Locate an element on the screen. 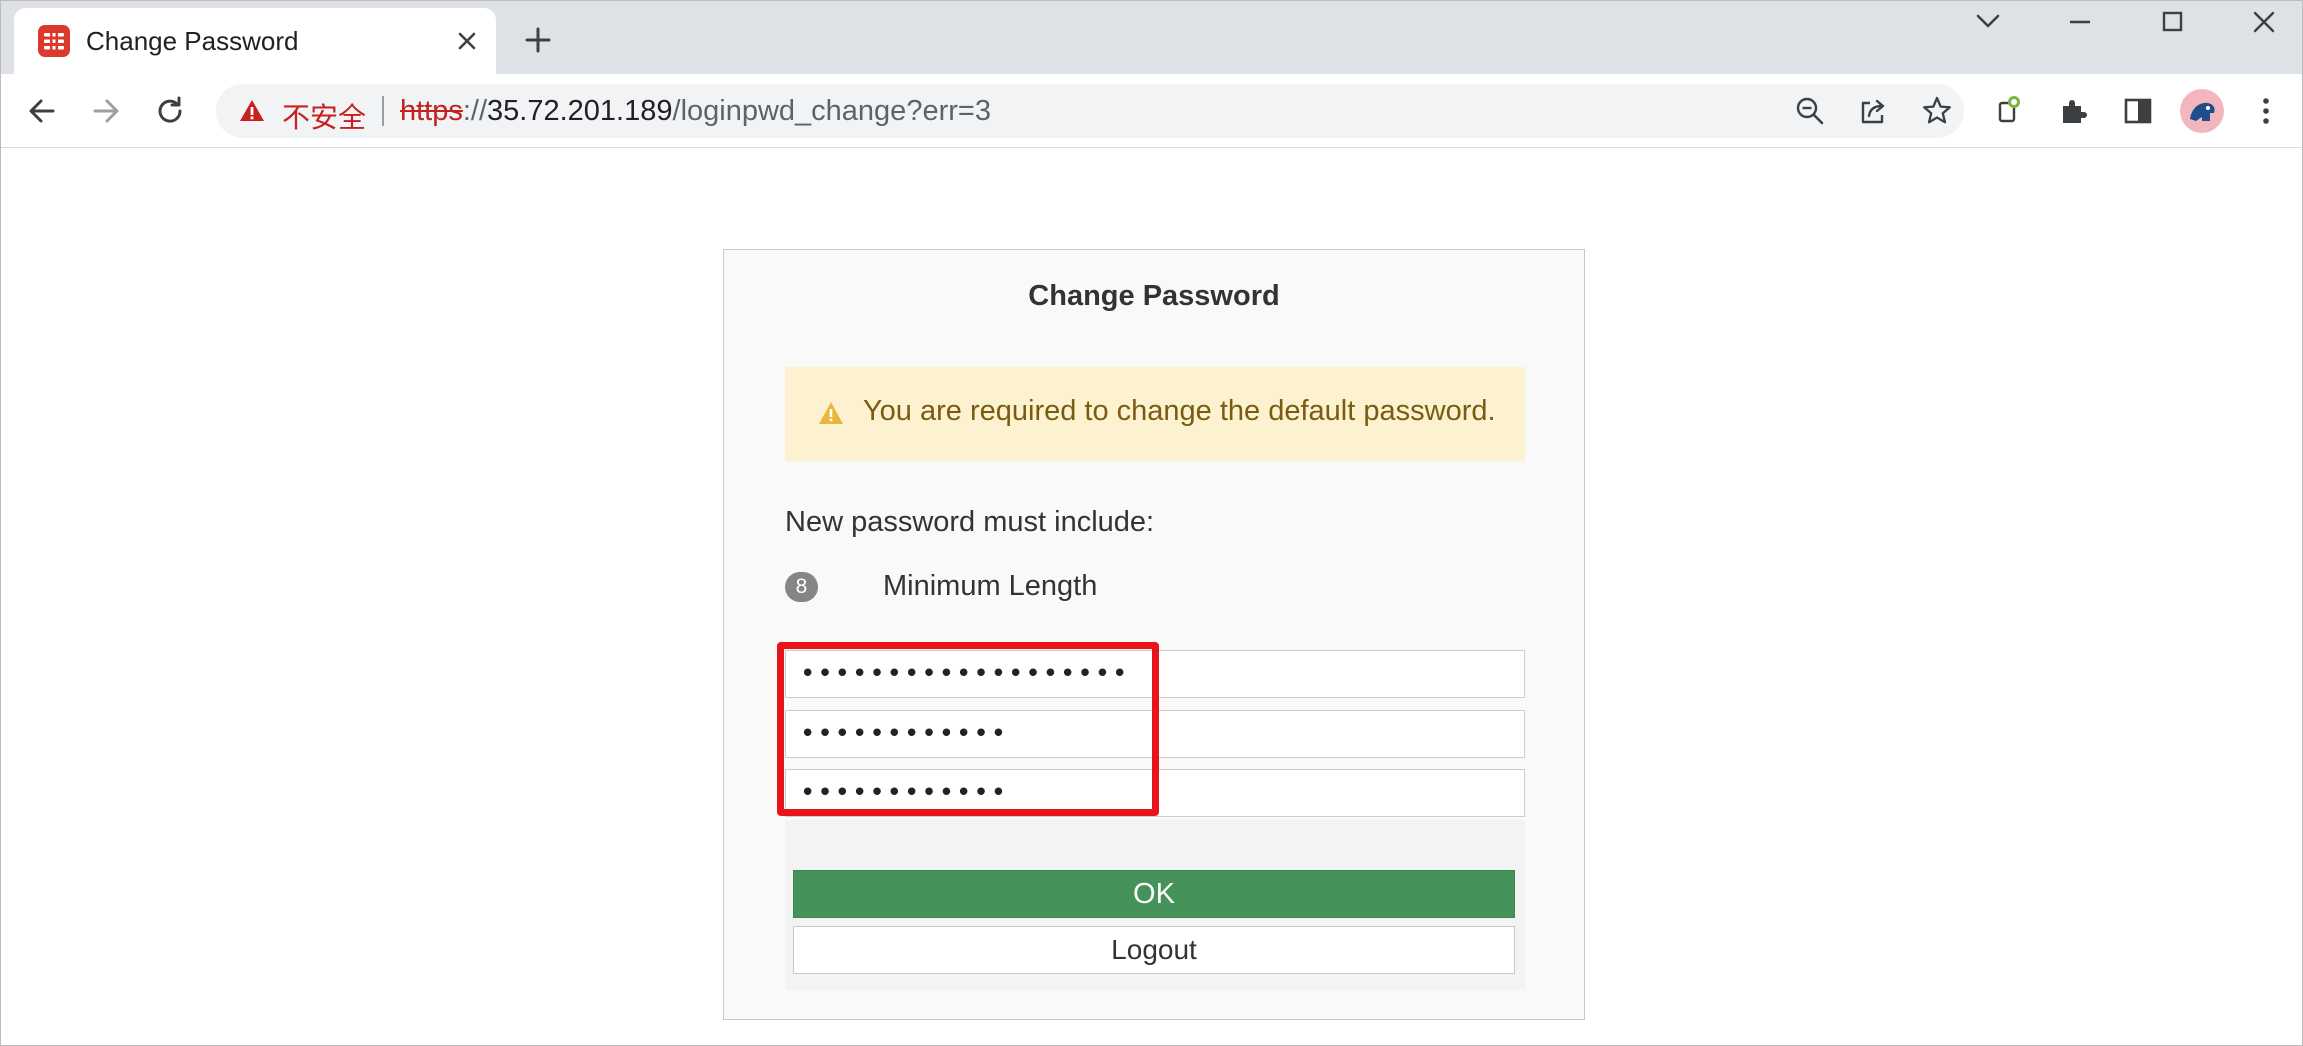 The width and height of the screenshot is (2303, 1046). min-length-badge: 8 is located at coordinates (801, 587).